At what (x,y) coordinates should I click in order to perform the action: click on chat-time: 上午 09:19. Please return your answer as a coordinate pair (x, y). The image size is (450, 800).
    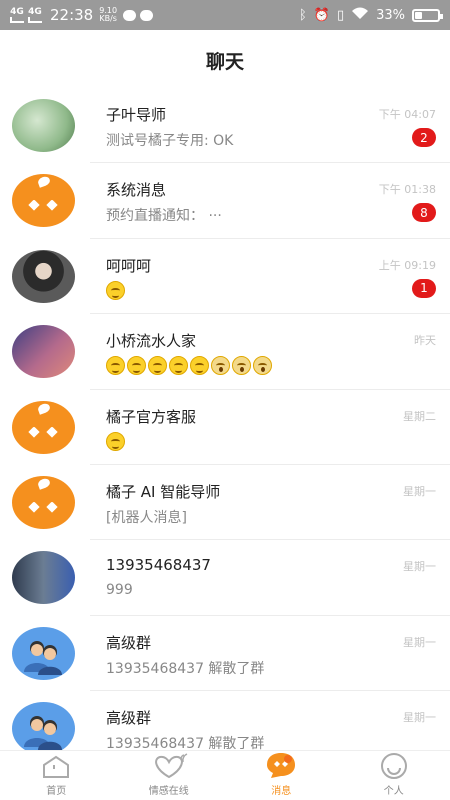
    Looking at the image, I should click on (407, 265).